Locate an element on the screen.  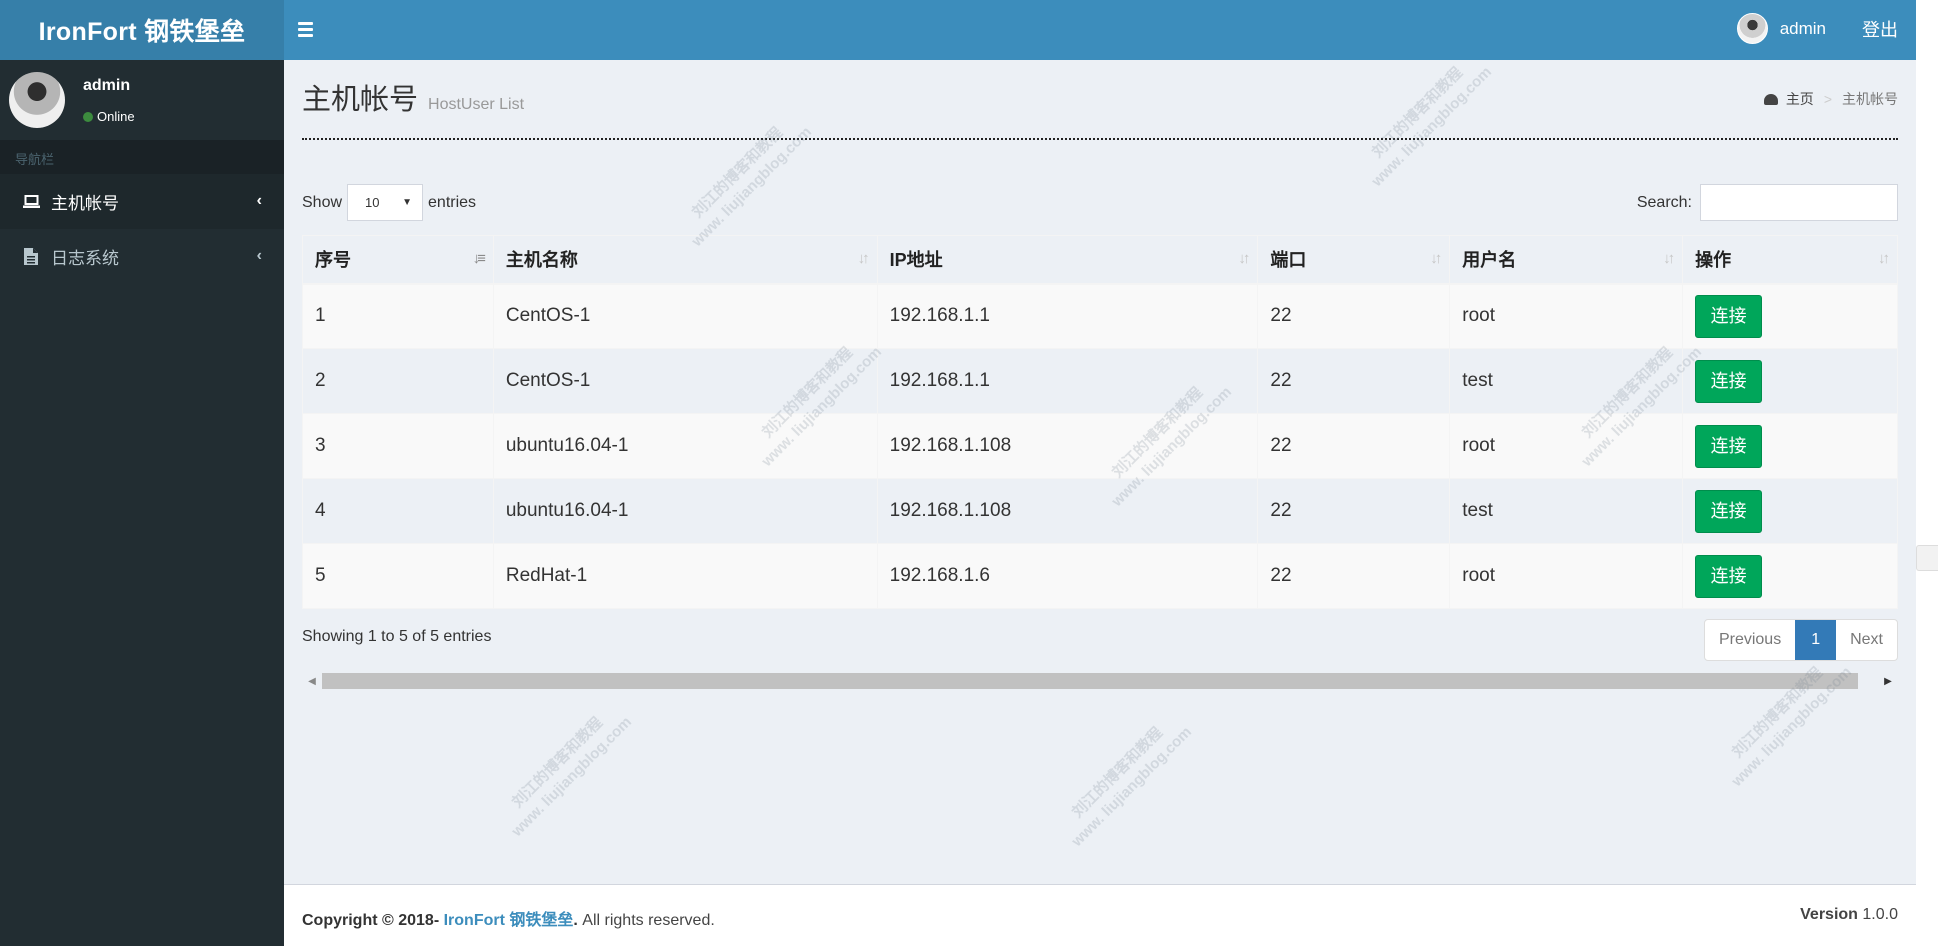
column-header-id: 序号 ↓≡ is located at coordinates (398, 260).